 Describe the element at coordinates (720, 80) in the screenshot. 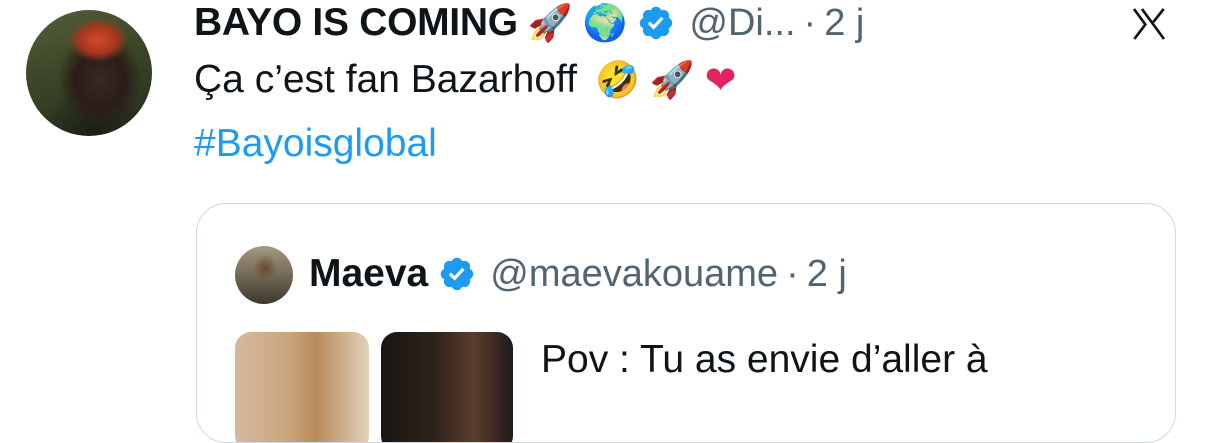

I see `heart-icon: ❤` at that location.